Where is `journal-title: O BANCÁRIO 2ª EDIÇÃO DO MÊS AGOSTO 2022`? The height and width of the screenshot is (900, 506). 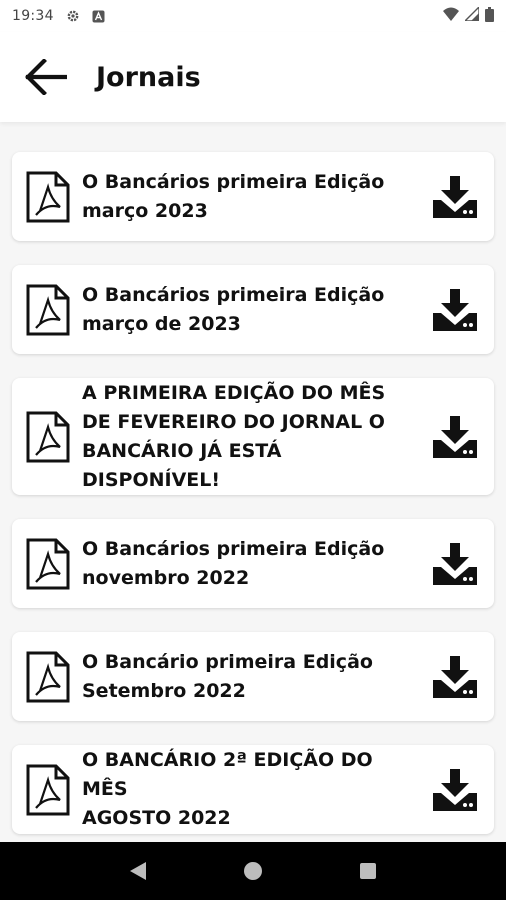 journal-title: O BANCÁRIO 2ª EDIÇÃO DO MÊS AGOSTO 2022 is located at coordinates (256, 789).